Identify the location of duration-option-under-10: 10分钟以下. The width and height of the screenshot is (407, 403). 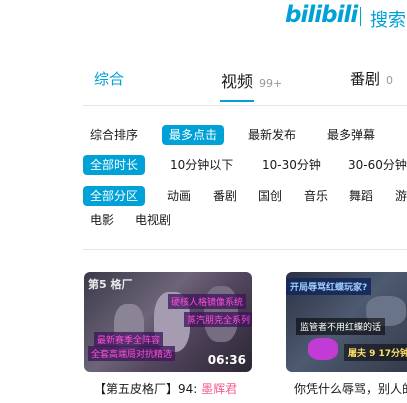
(201, 165).